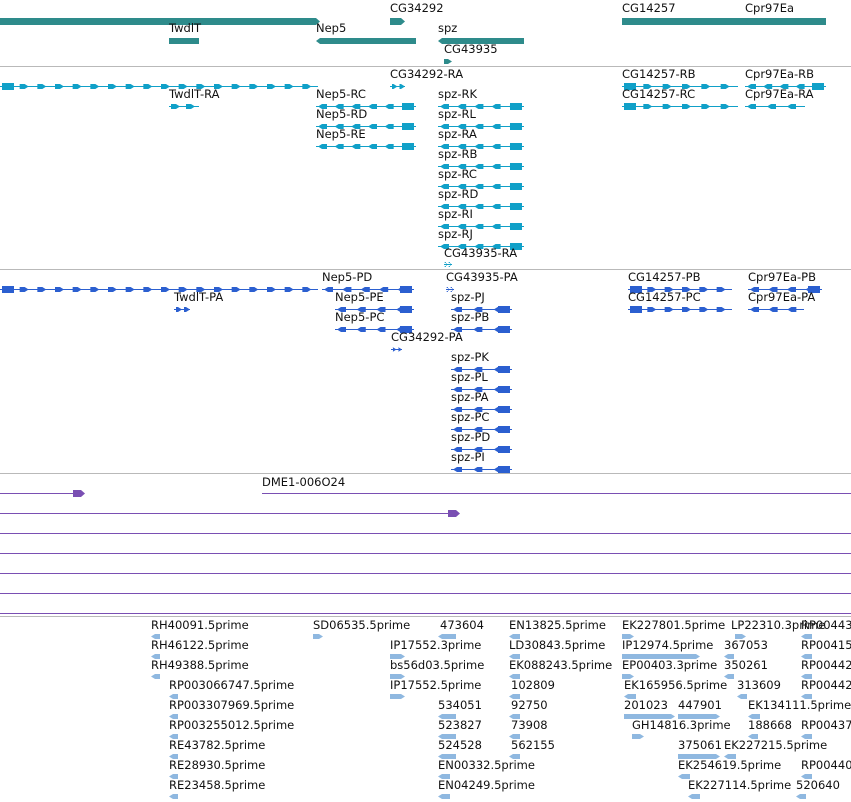 The width and height of the screenshot is (851, 802). I want to click on feature-label: 313609, so click(759, 685).